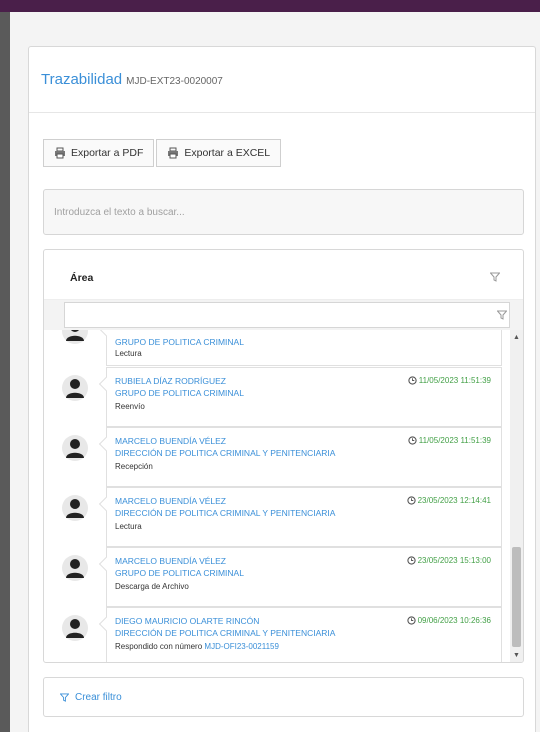 The height and width of the screenshot is (732, 540). What do you see at coordinates (300, 348) in the screenshot?
I see `history-card: GRUPO DE POLITICA CRIMINAL Lectura` at bounding box center [300, 348].